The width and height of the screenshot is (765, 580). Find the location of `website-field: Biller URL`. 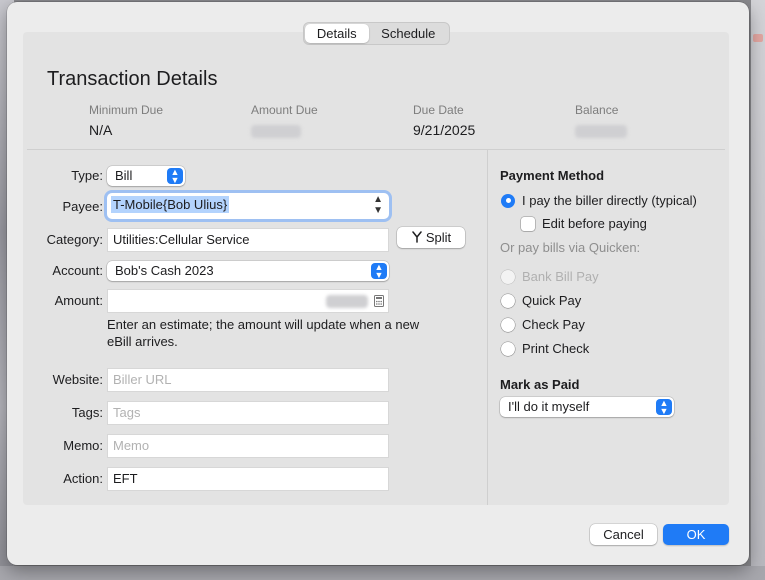

website-field: Biller URL is located at coordinates (248, 380).